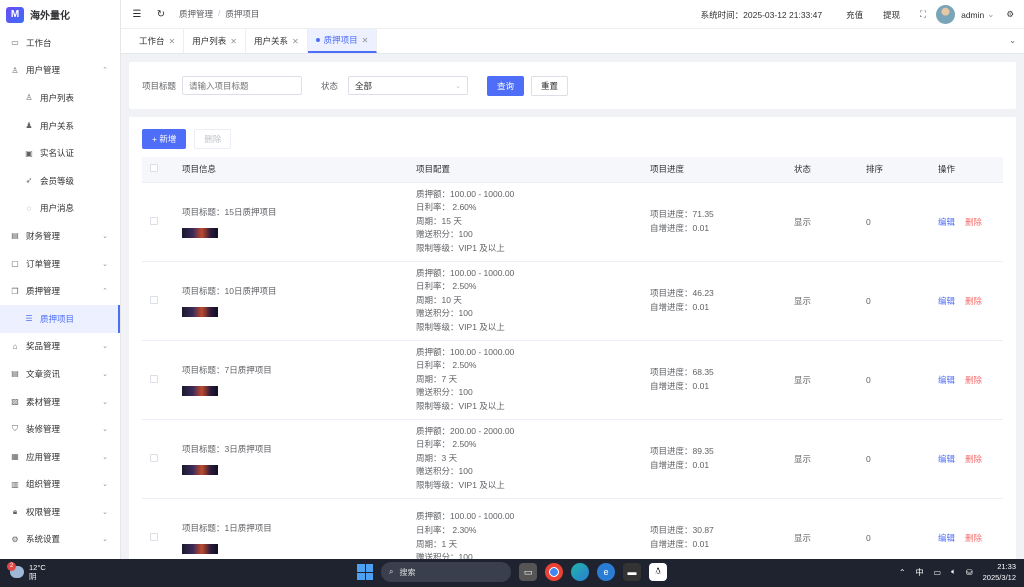 This screenshot has width=1024, height=587. What do you see at coordinates (15, 236) in the screenshot?
I see `chart-icon: ▤` at bounding box center [15, 236].